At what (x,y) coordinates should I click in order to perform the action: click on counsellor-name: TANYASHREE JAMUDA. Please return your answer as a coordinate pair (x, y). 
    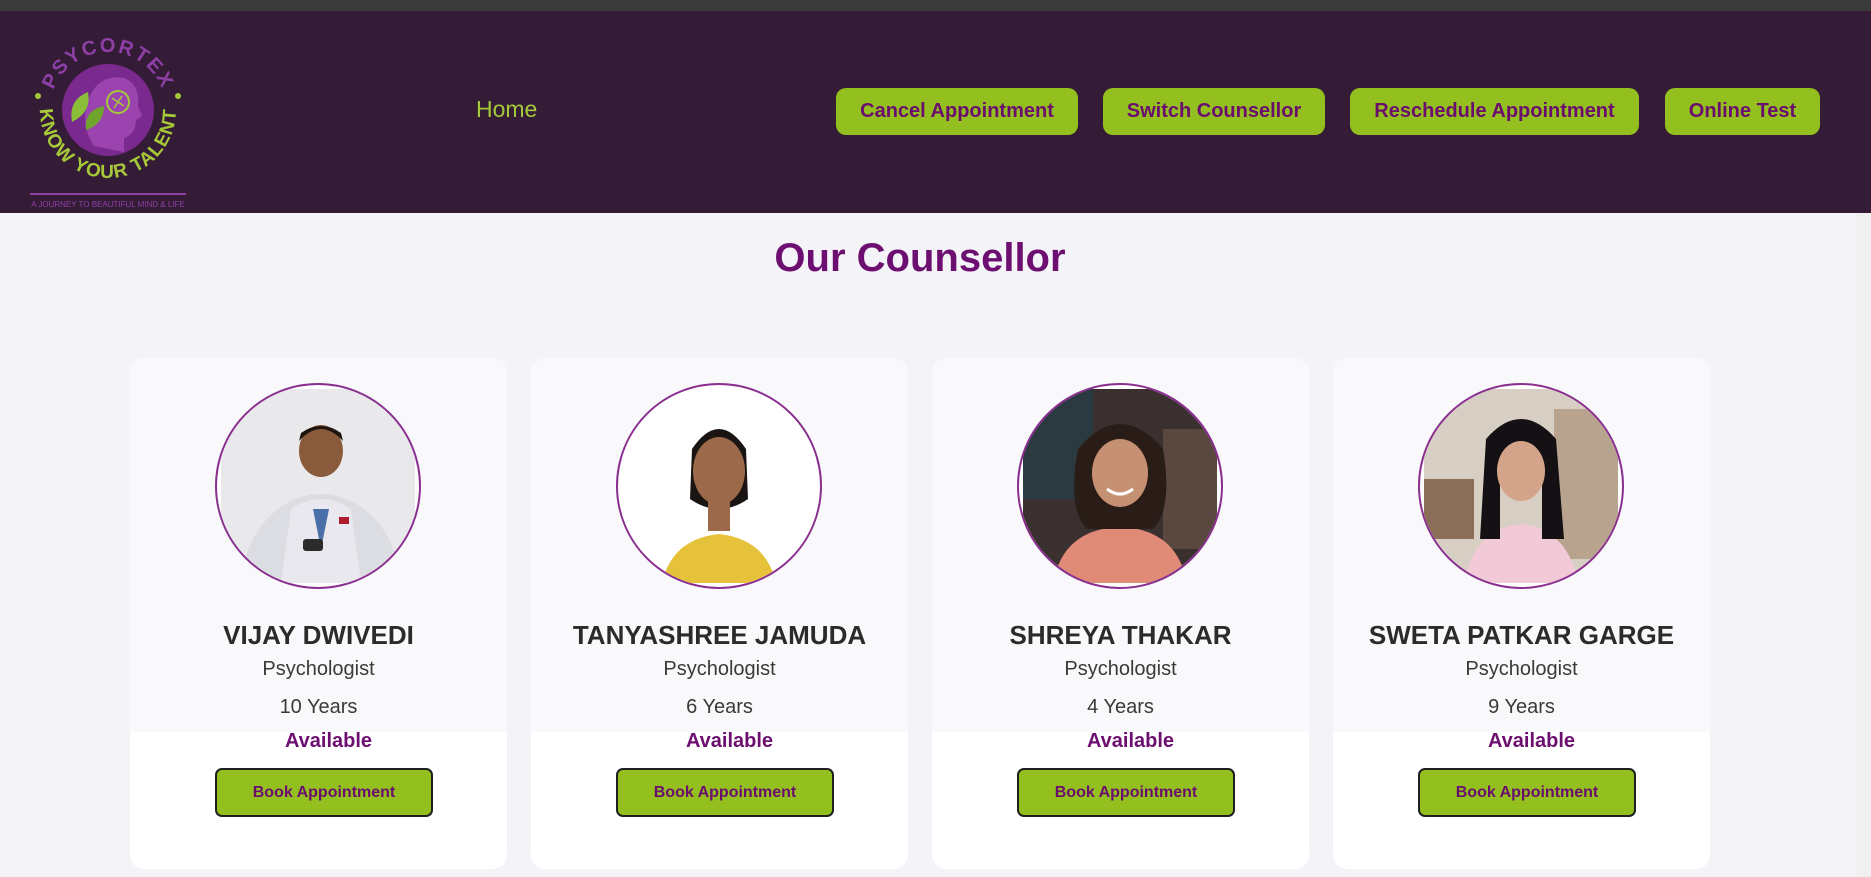
    Looking at the image, I should click on (719, 635).